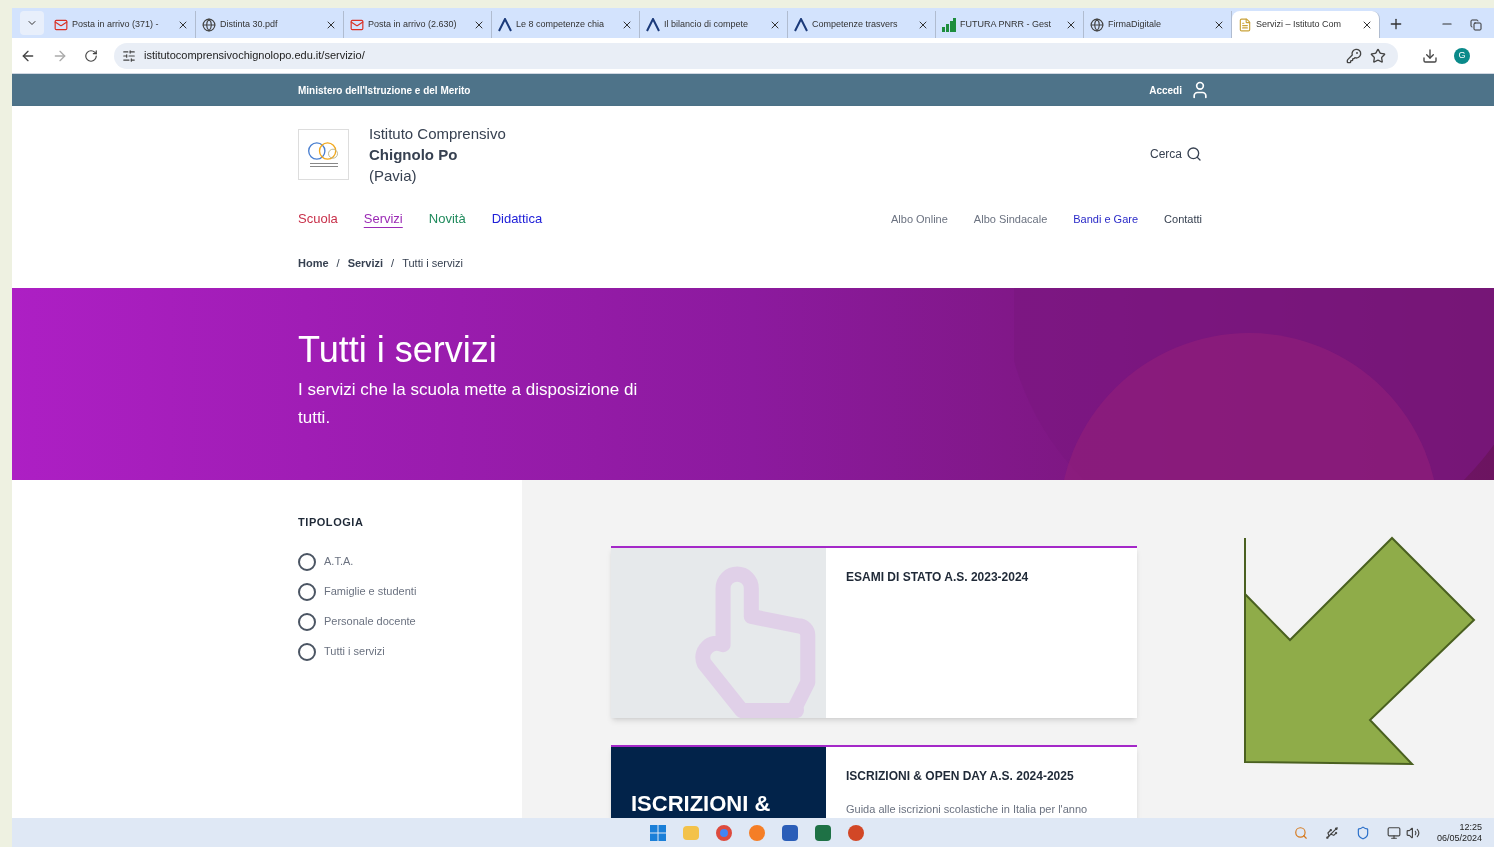  What do you see at coordinates (116, 24) in the screenshot?
I see `tab-title: Posta in arrivo (371) -` at bounding box center [116, 24].